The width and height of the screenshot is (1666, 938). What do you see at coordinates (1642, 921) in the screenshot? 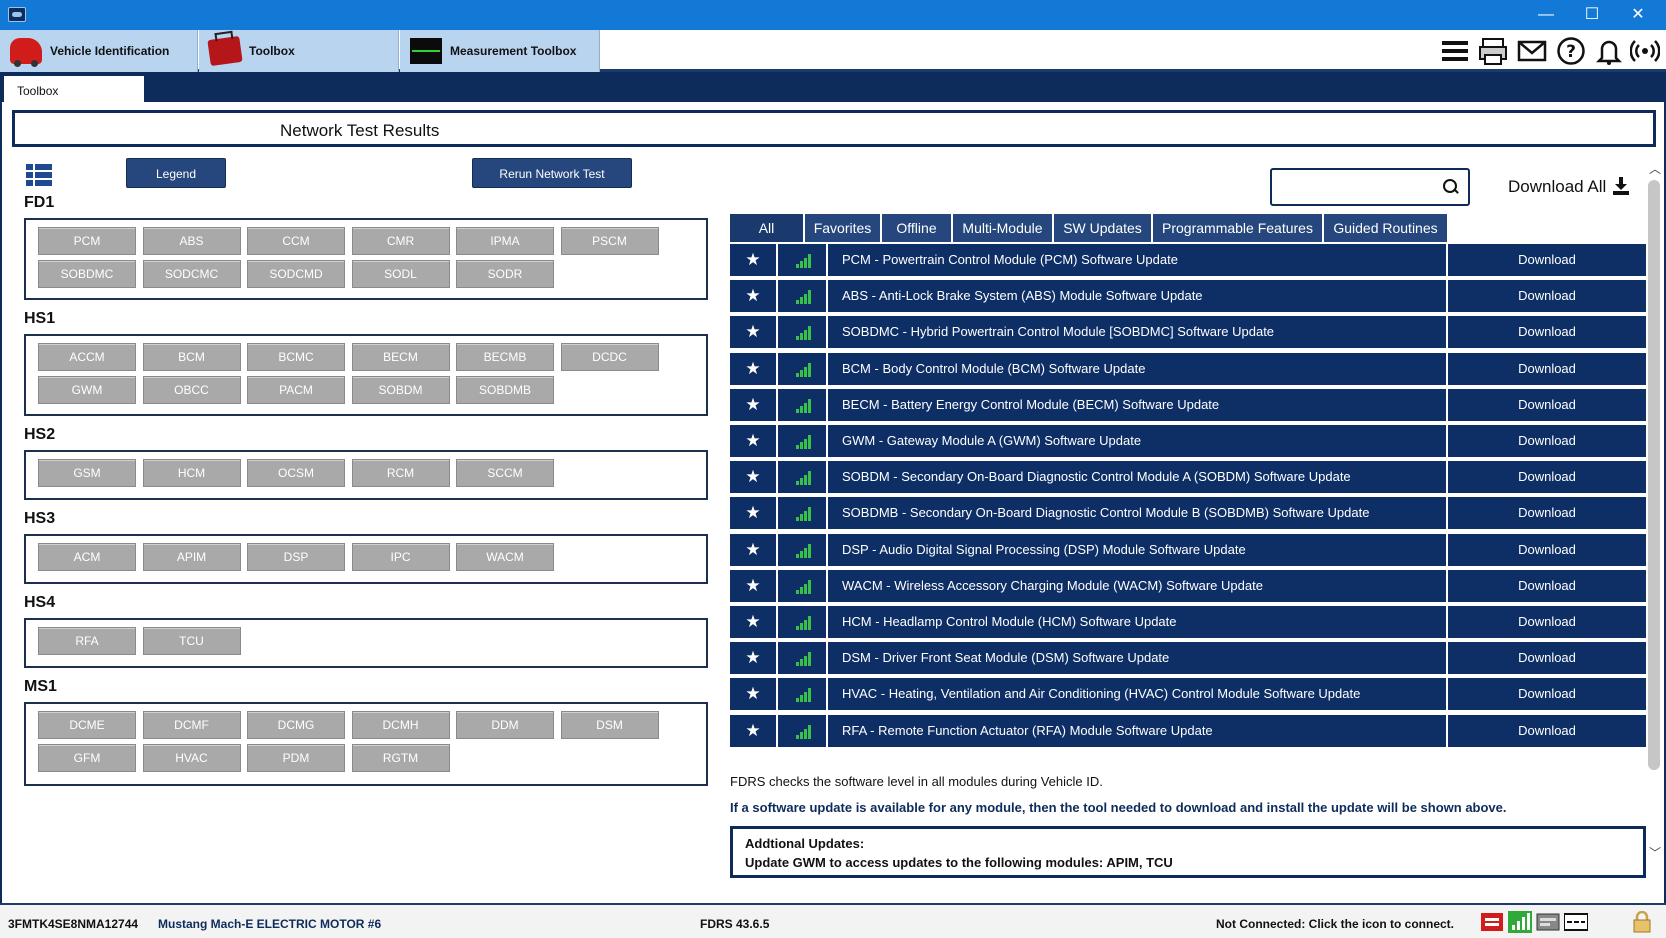
I see `lock-icon` at bounding box center [1642, 921].